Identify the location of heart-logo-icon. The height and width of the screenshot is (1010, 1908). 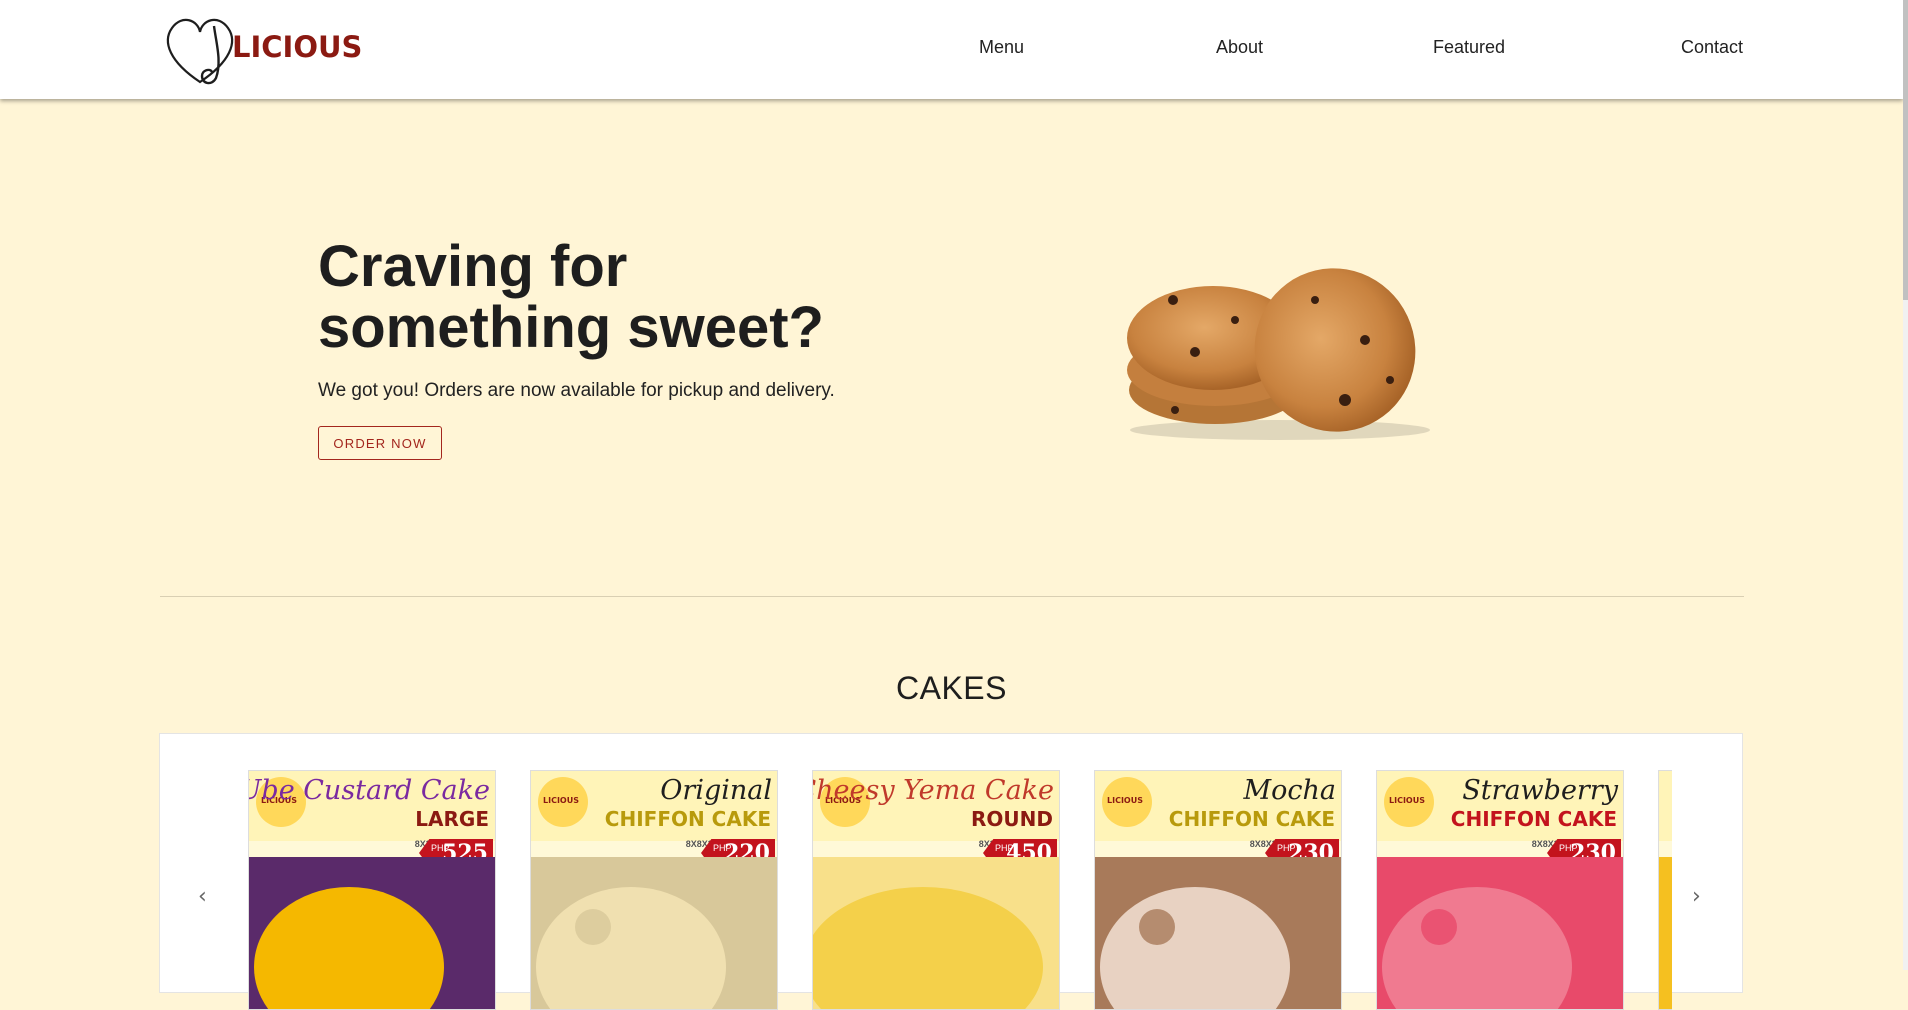
(200, 51).